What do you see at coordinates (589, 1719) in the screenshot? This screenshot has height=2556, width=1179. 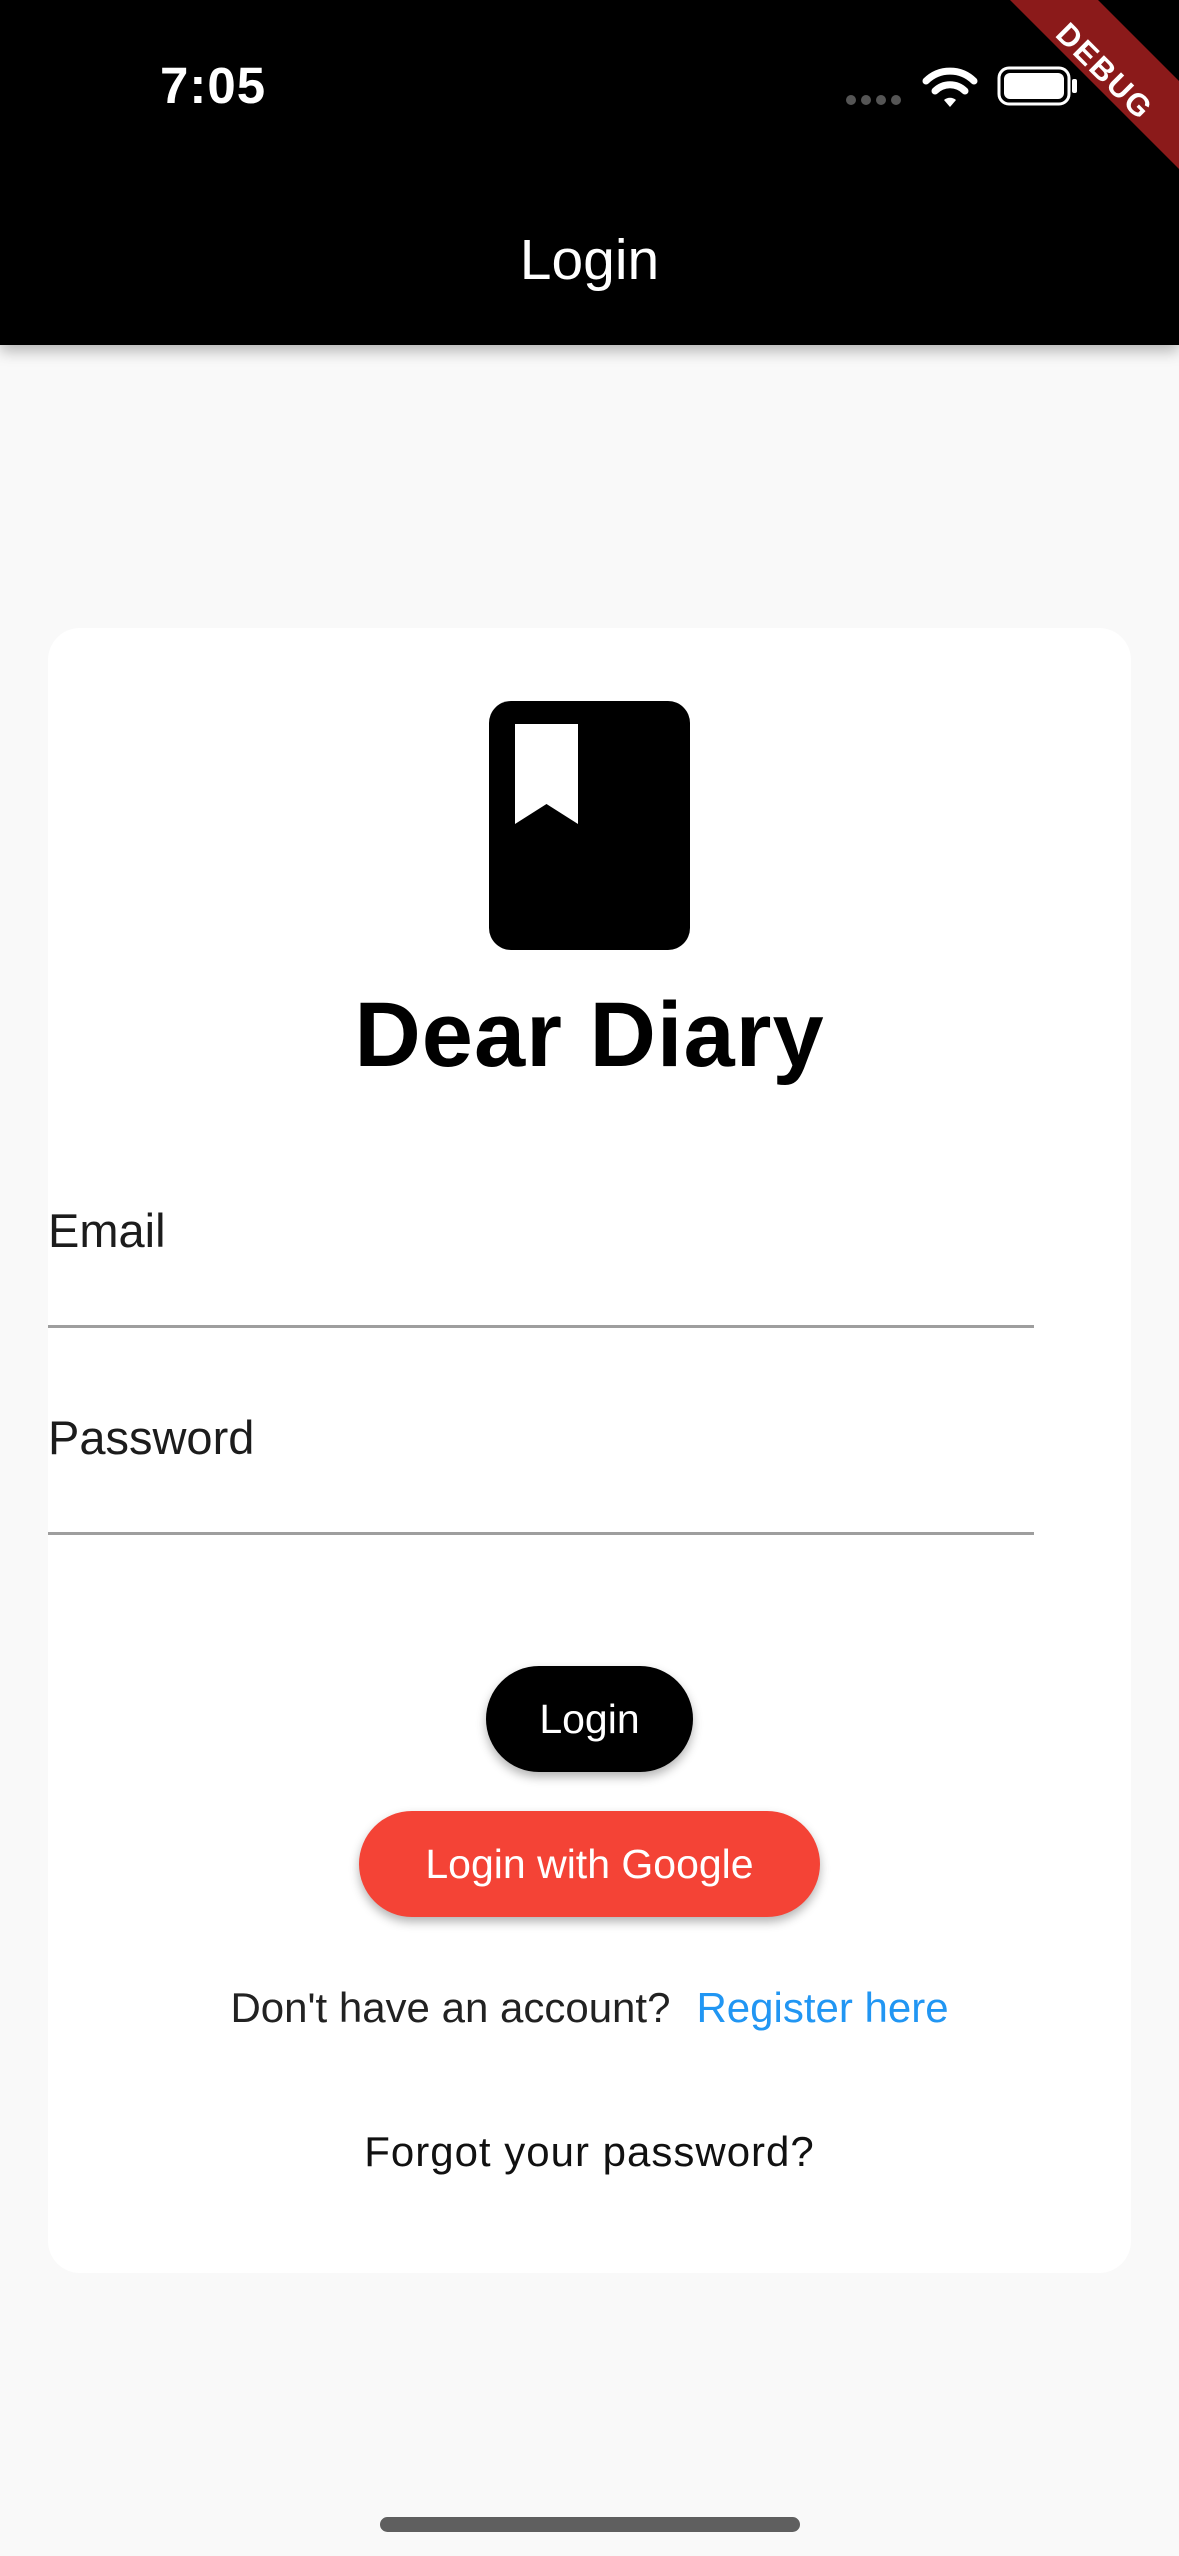 I see `login-button: Login` at bounding box center [589, 1719].